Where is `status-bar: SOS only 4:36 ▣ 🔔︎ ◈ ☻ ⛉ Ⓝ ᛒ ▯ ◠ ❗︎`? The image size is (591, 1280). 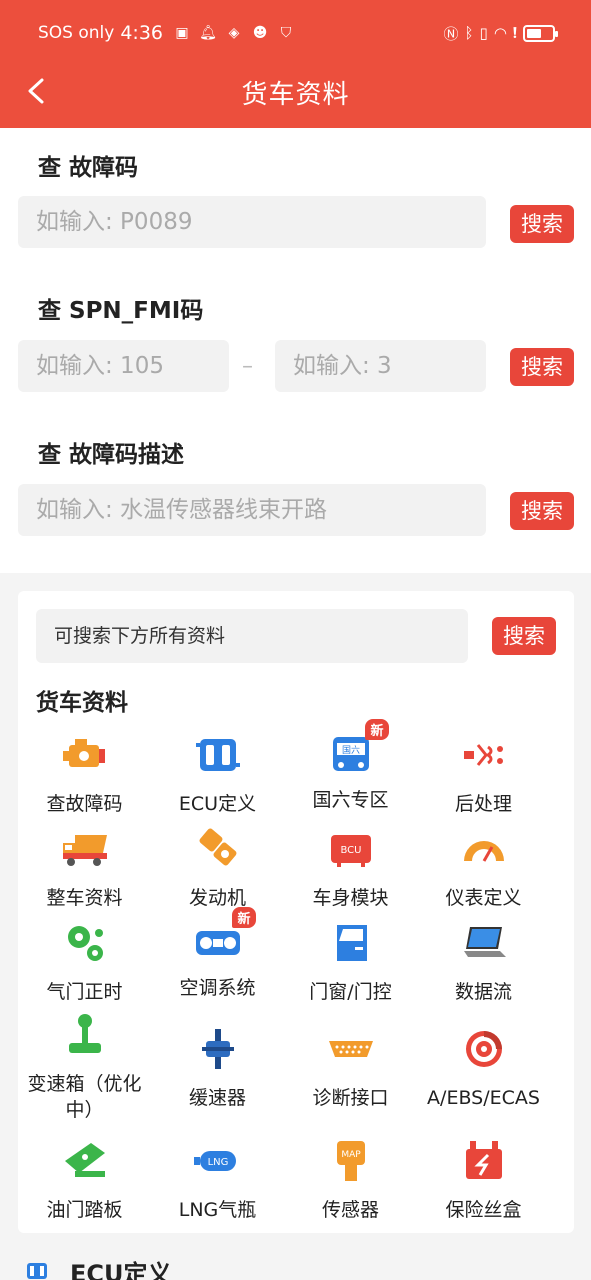 status-bar: SOS only 4:36 ▣ 🔔︎ ◈ ☻ ⛉ Ⓝ ᛒ ▯ ◠ ❗︎ is located at coordinates (298, 33).